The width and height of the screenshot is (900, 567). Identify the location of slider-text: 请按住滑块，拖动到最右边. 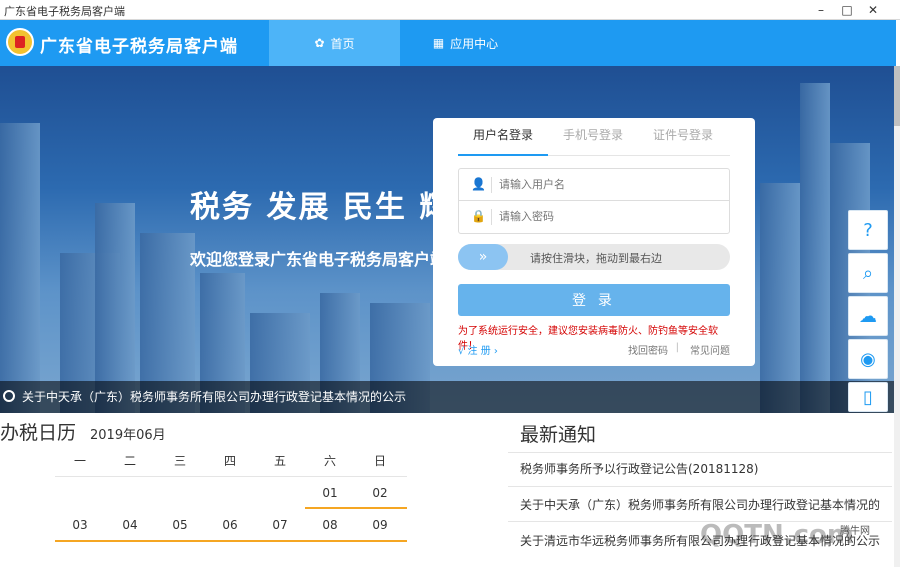
(596, 258).